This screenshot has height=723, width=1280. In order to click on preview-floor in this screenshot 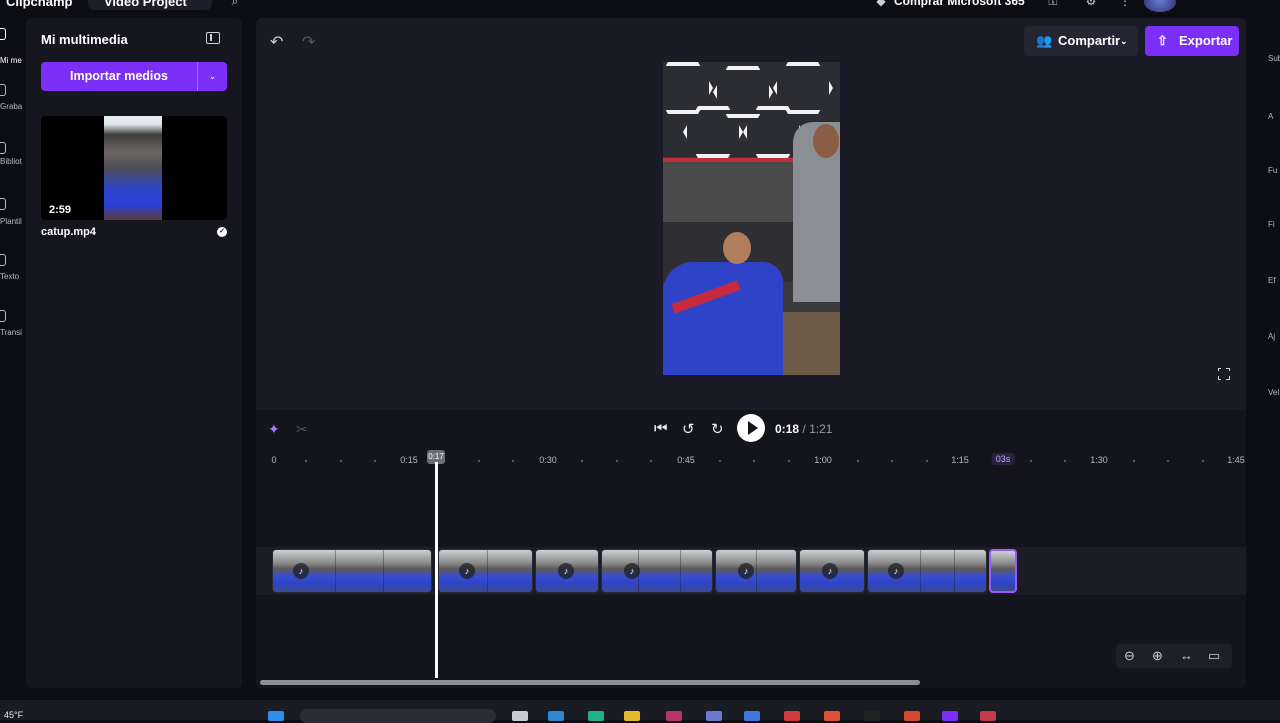, I will do `click(811, 343)`.